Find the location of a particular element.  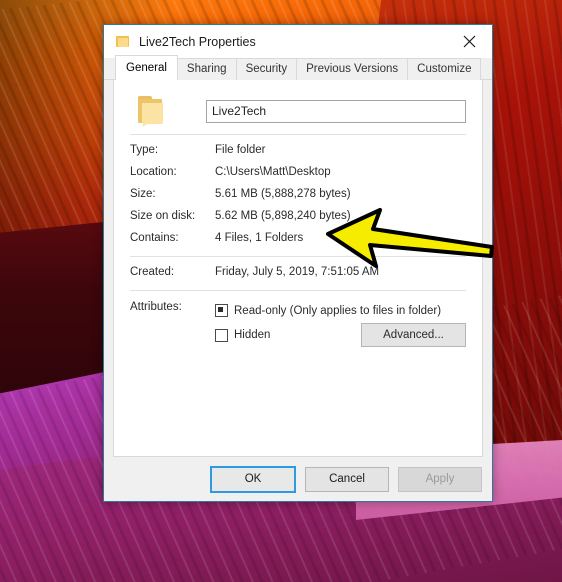

property-row-contains: Contains: 4 Files, 1 Folders is located at coordinates (298, 238).